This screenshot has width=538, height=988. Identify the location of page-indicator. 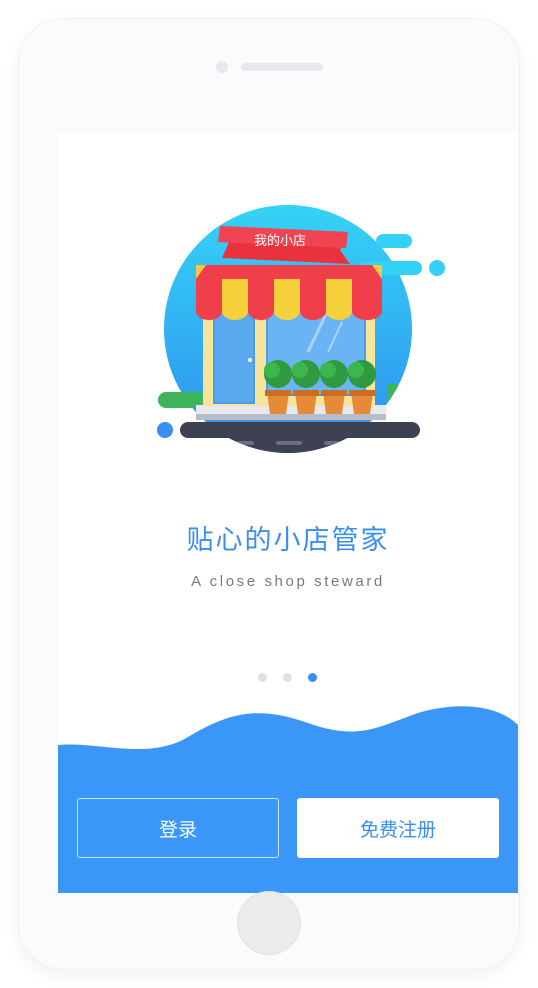
(288, 678).